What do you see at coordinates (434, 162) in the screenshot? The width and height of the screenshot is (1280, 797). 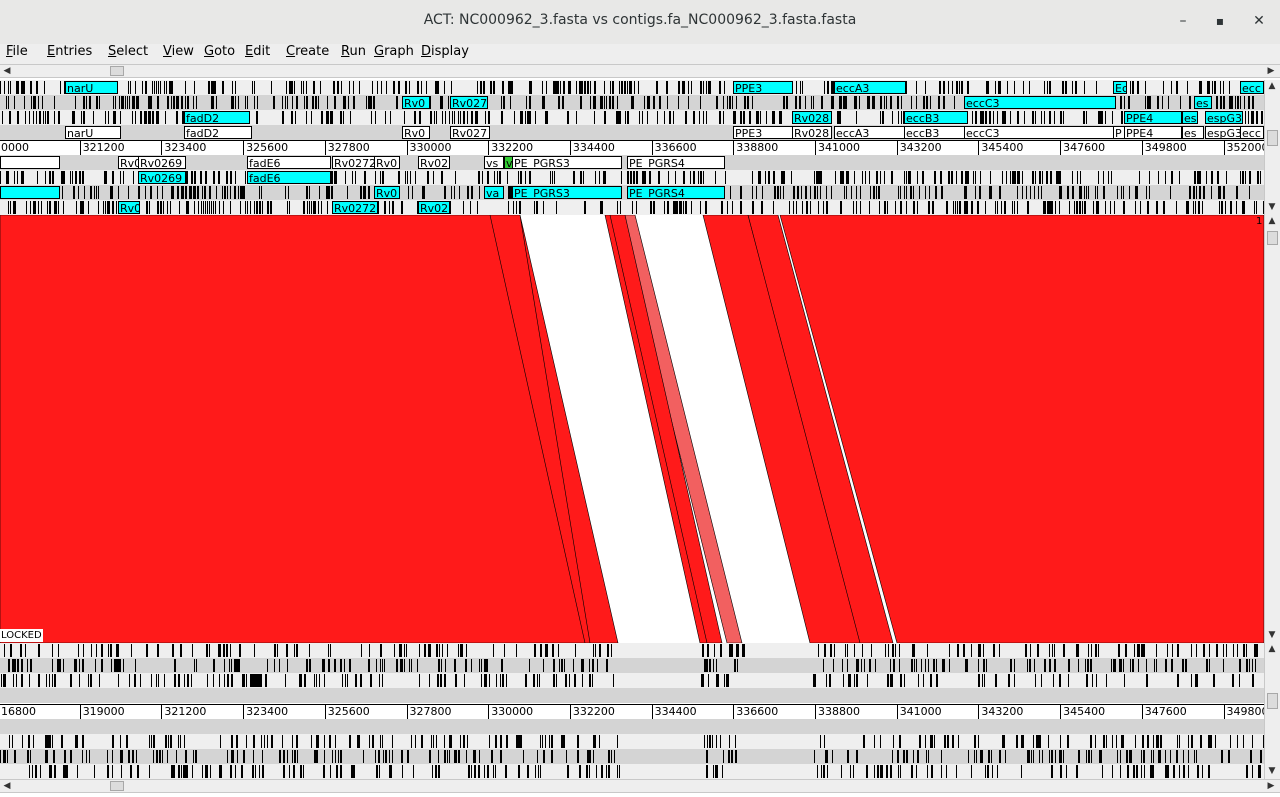 I see `strand-Rv02-r: Rv02` at bounding box center [434, 162].